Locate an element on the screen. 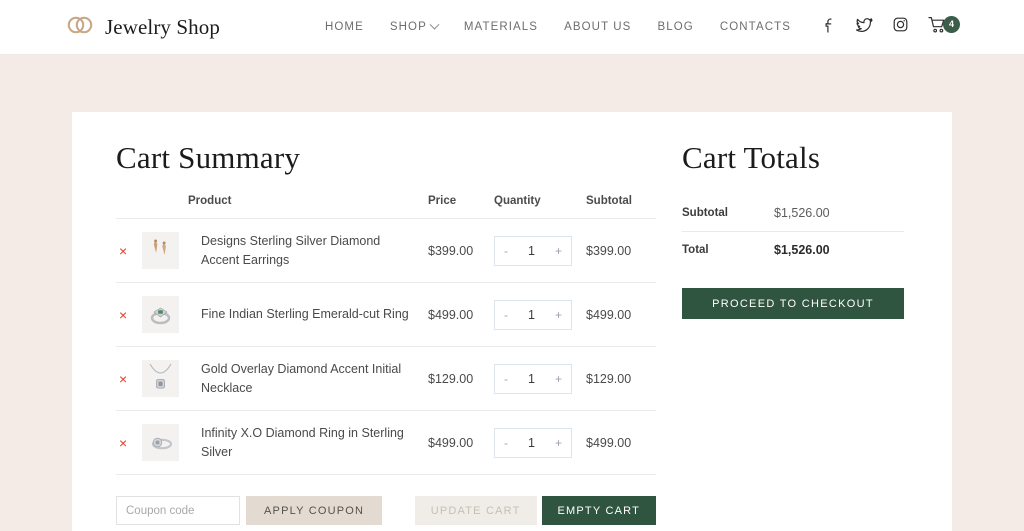  cart-summary-title: Cart Summary is located at coordinates (208, 157).